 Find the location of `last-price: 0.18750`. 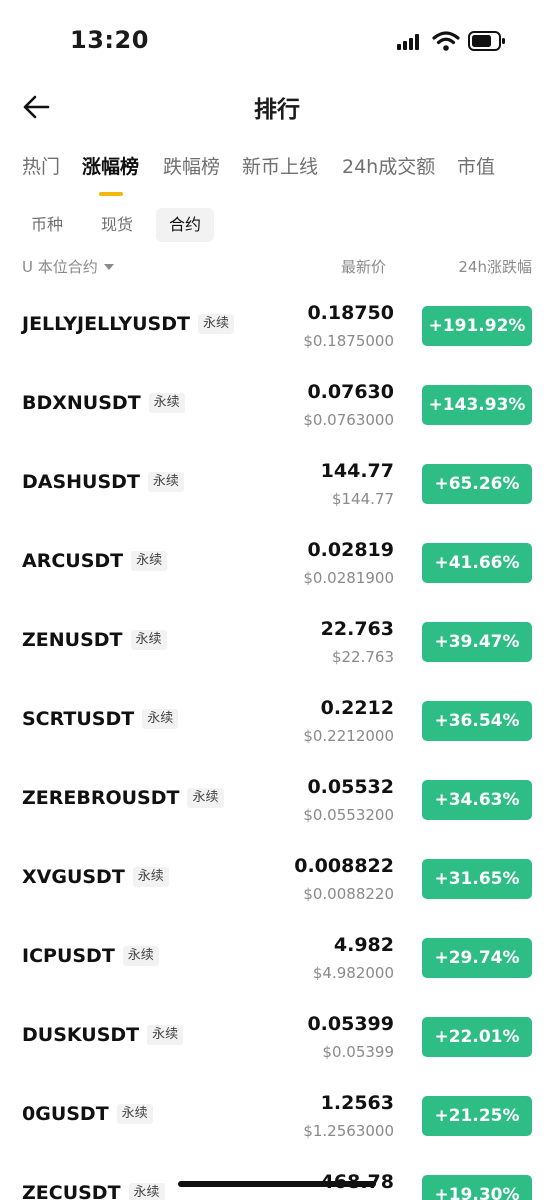

last-price: 0.18750 is located at coordinates (350, 313).